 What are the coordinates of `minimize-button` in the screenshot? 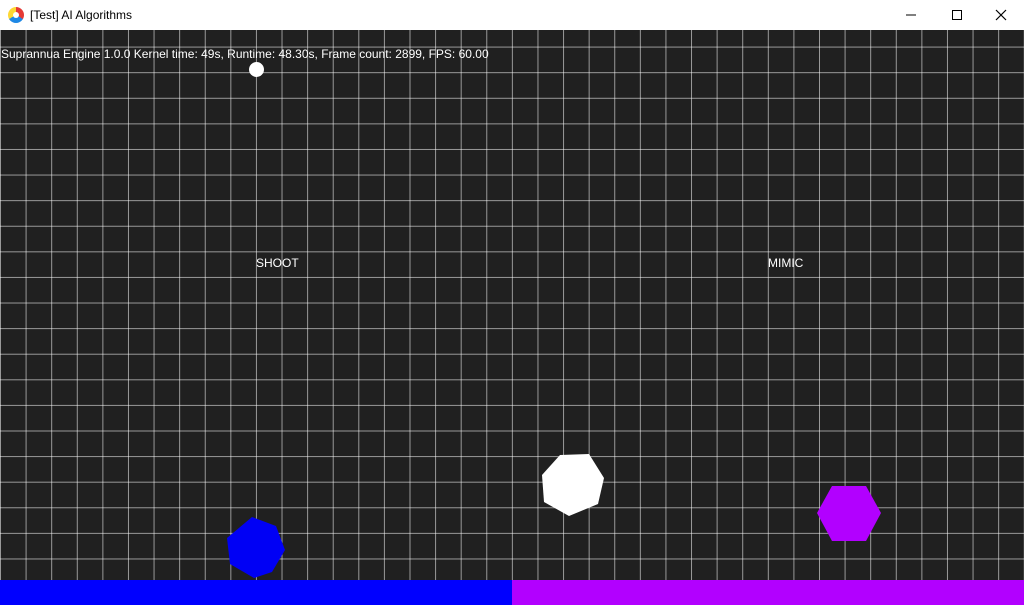 It's located at (911, 15).